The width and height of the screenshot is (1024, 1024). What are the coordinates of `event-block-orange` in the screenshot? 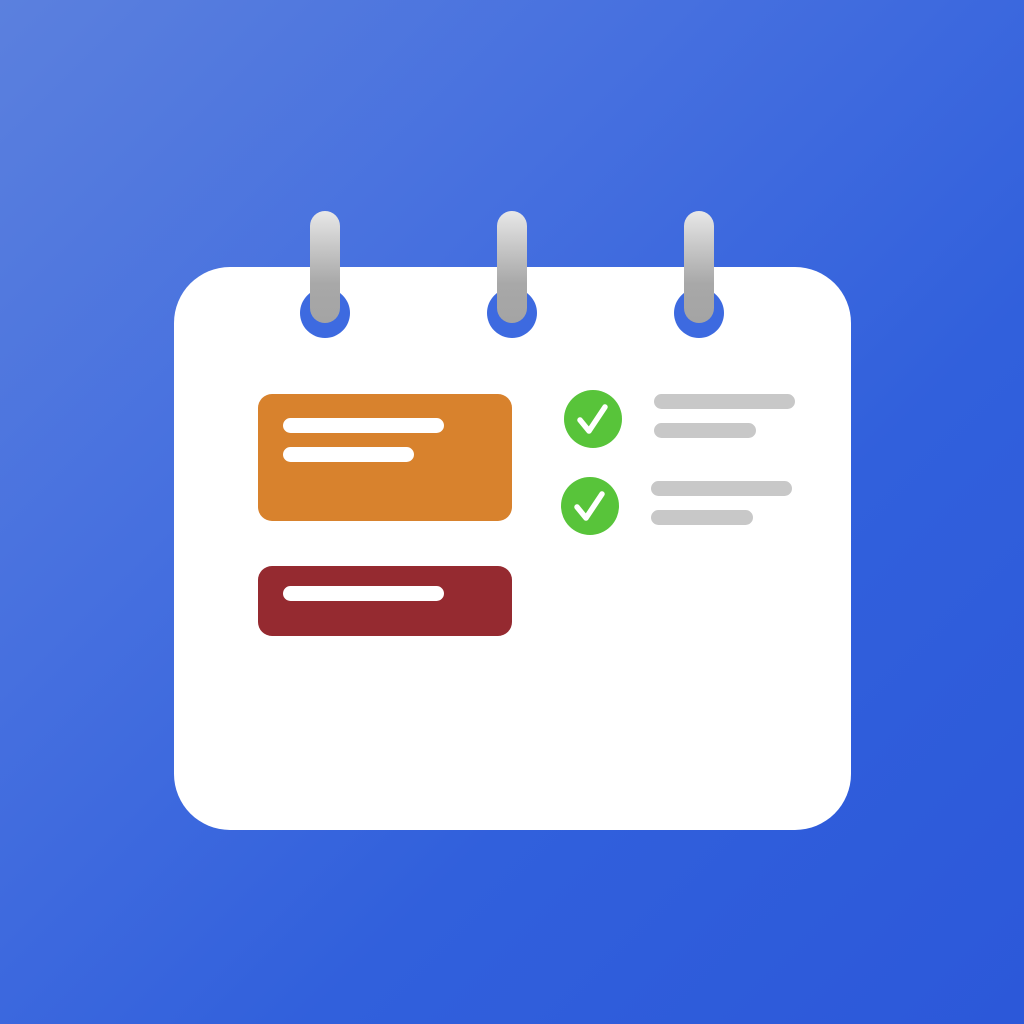 It's located at (385, 457).